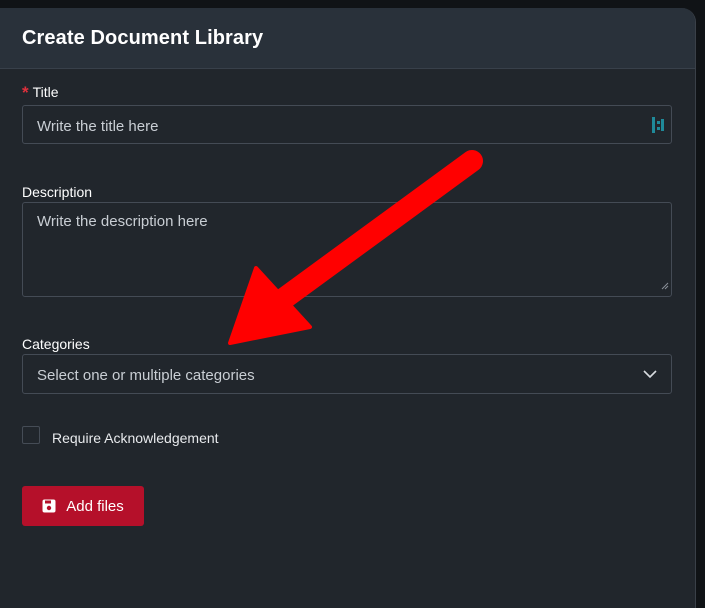 Image resolution: width=705 pixels, height=608 pixels. What do you see at coordinates (650, 376) in the screenshot?
I see `chevron-down-icon` at bounding box center [650, 376].